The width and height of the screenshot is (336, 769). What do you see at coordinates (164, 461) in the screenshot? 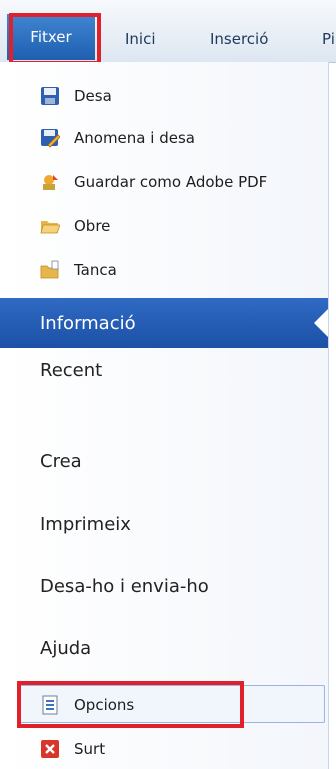
I see `section-new: Crea` at bounding box center [164, 461].